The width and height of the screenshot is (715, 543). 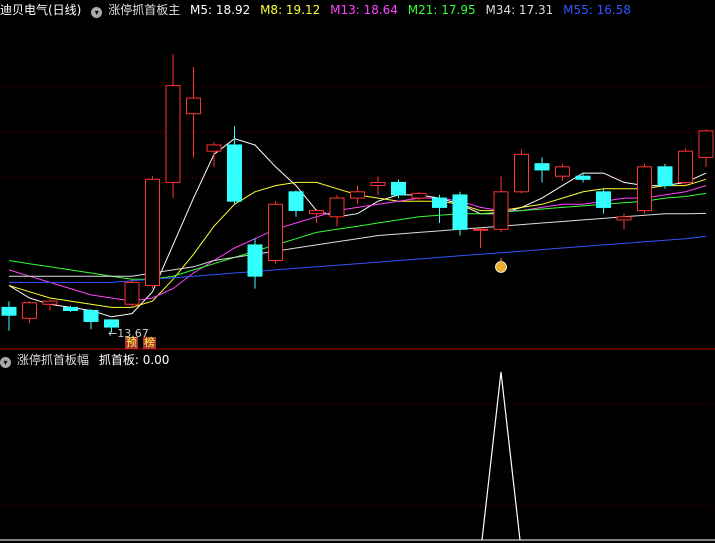 I want to click on money-bag-icon, so click(x=501, y=267).